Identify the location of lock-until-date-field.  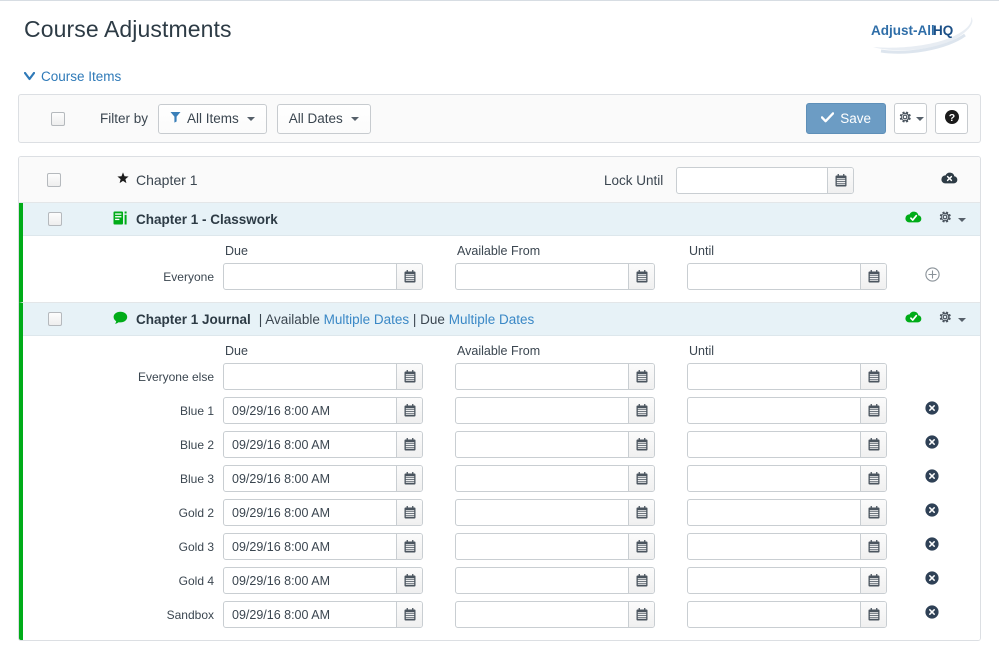
(765, 180).